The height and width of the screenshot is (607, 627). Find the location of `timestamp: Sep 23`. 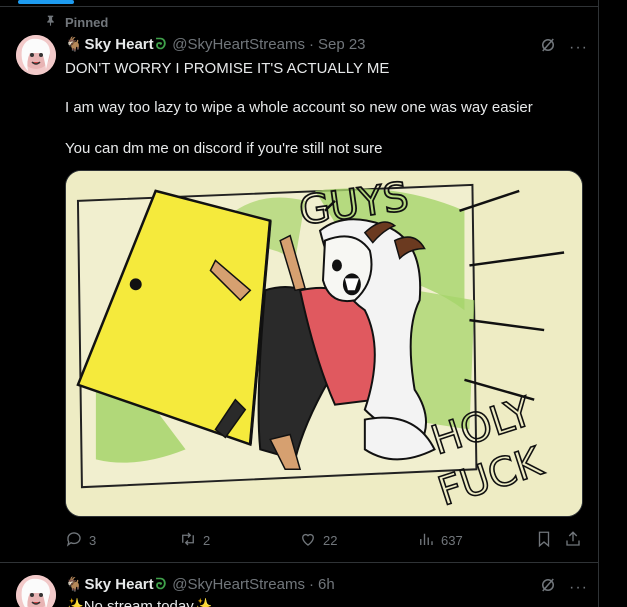

timestamp: Sep 23 is located at coordinates (342, 44).